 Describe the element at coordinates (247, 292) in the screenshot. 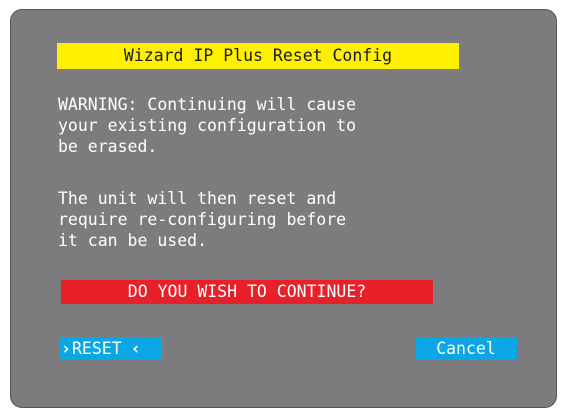

I see `continue-prompt: DO YOU WISH TO CONTINUE?` at that location.